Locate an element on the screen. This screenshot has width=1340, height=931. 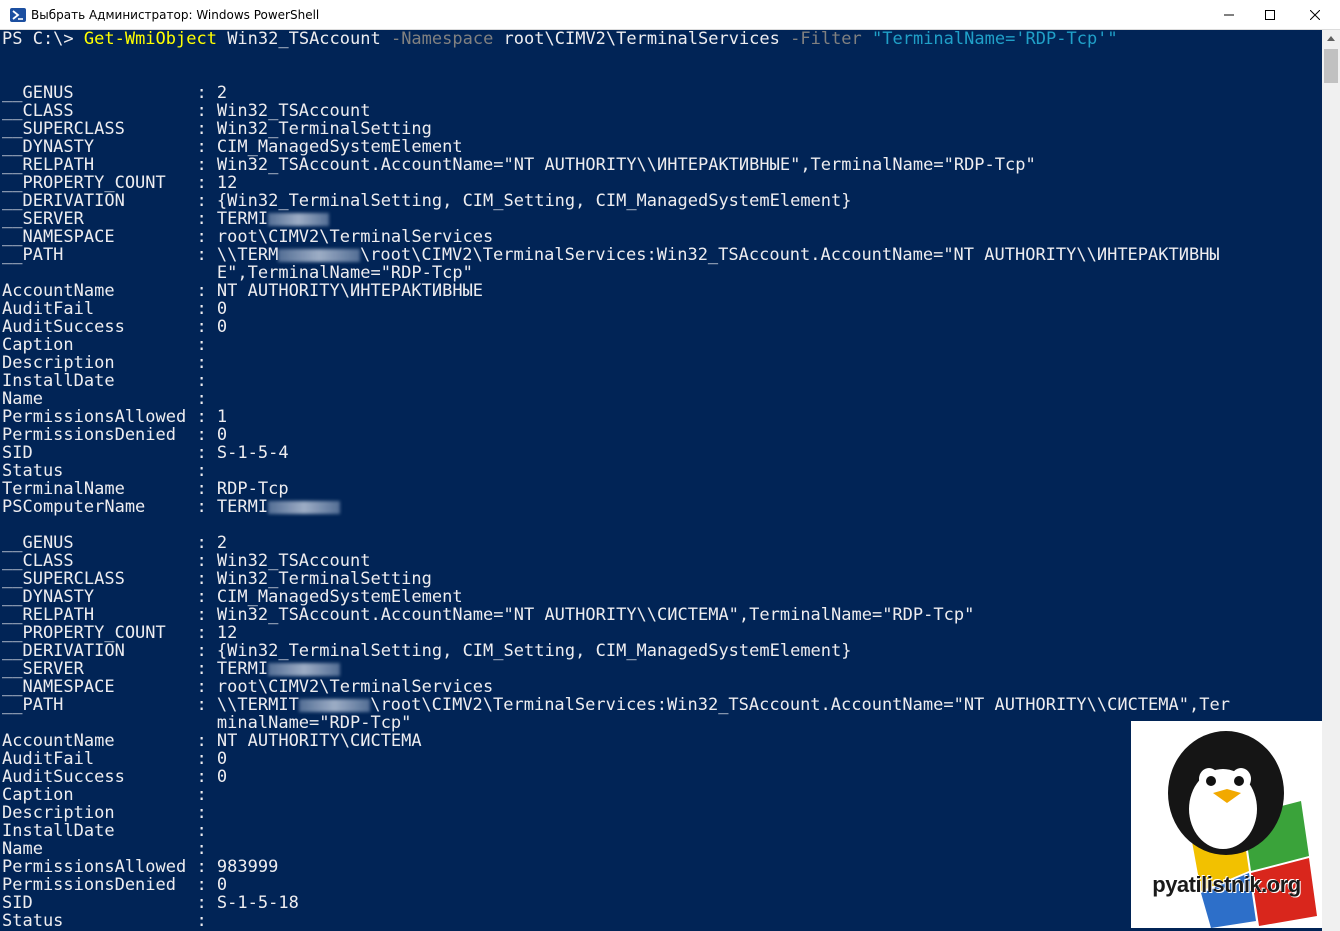
filter-value: "TerminalName='RDP-Tcp'" is located at coordinates (989, 39).